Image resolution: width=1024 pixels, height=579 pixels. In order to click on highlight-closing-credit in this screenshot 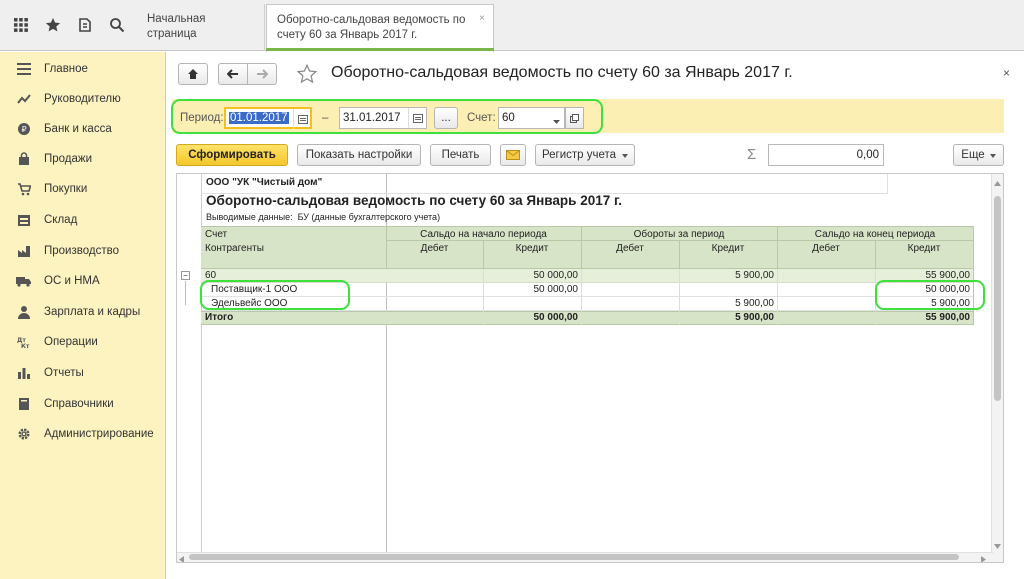, I will do `click(930, 295)`.